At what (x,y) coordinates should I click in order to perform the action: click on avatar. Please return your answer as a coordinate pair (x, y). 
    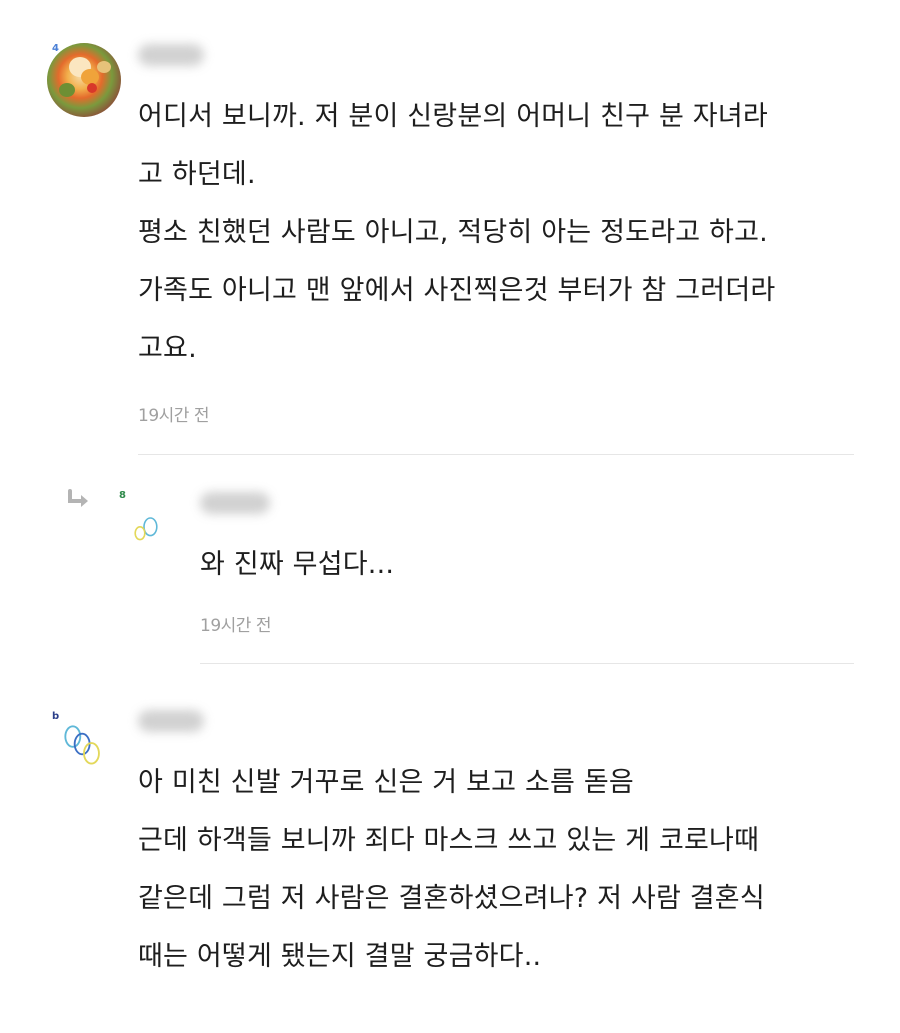
    Looking at the image, I should click on (84, 80).